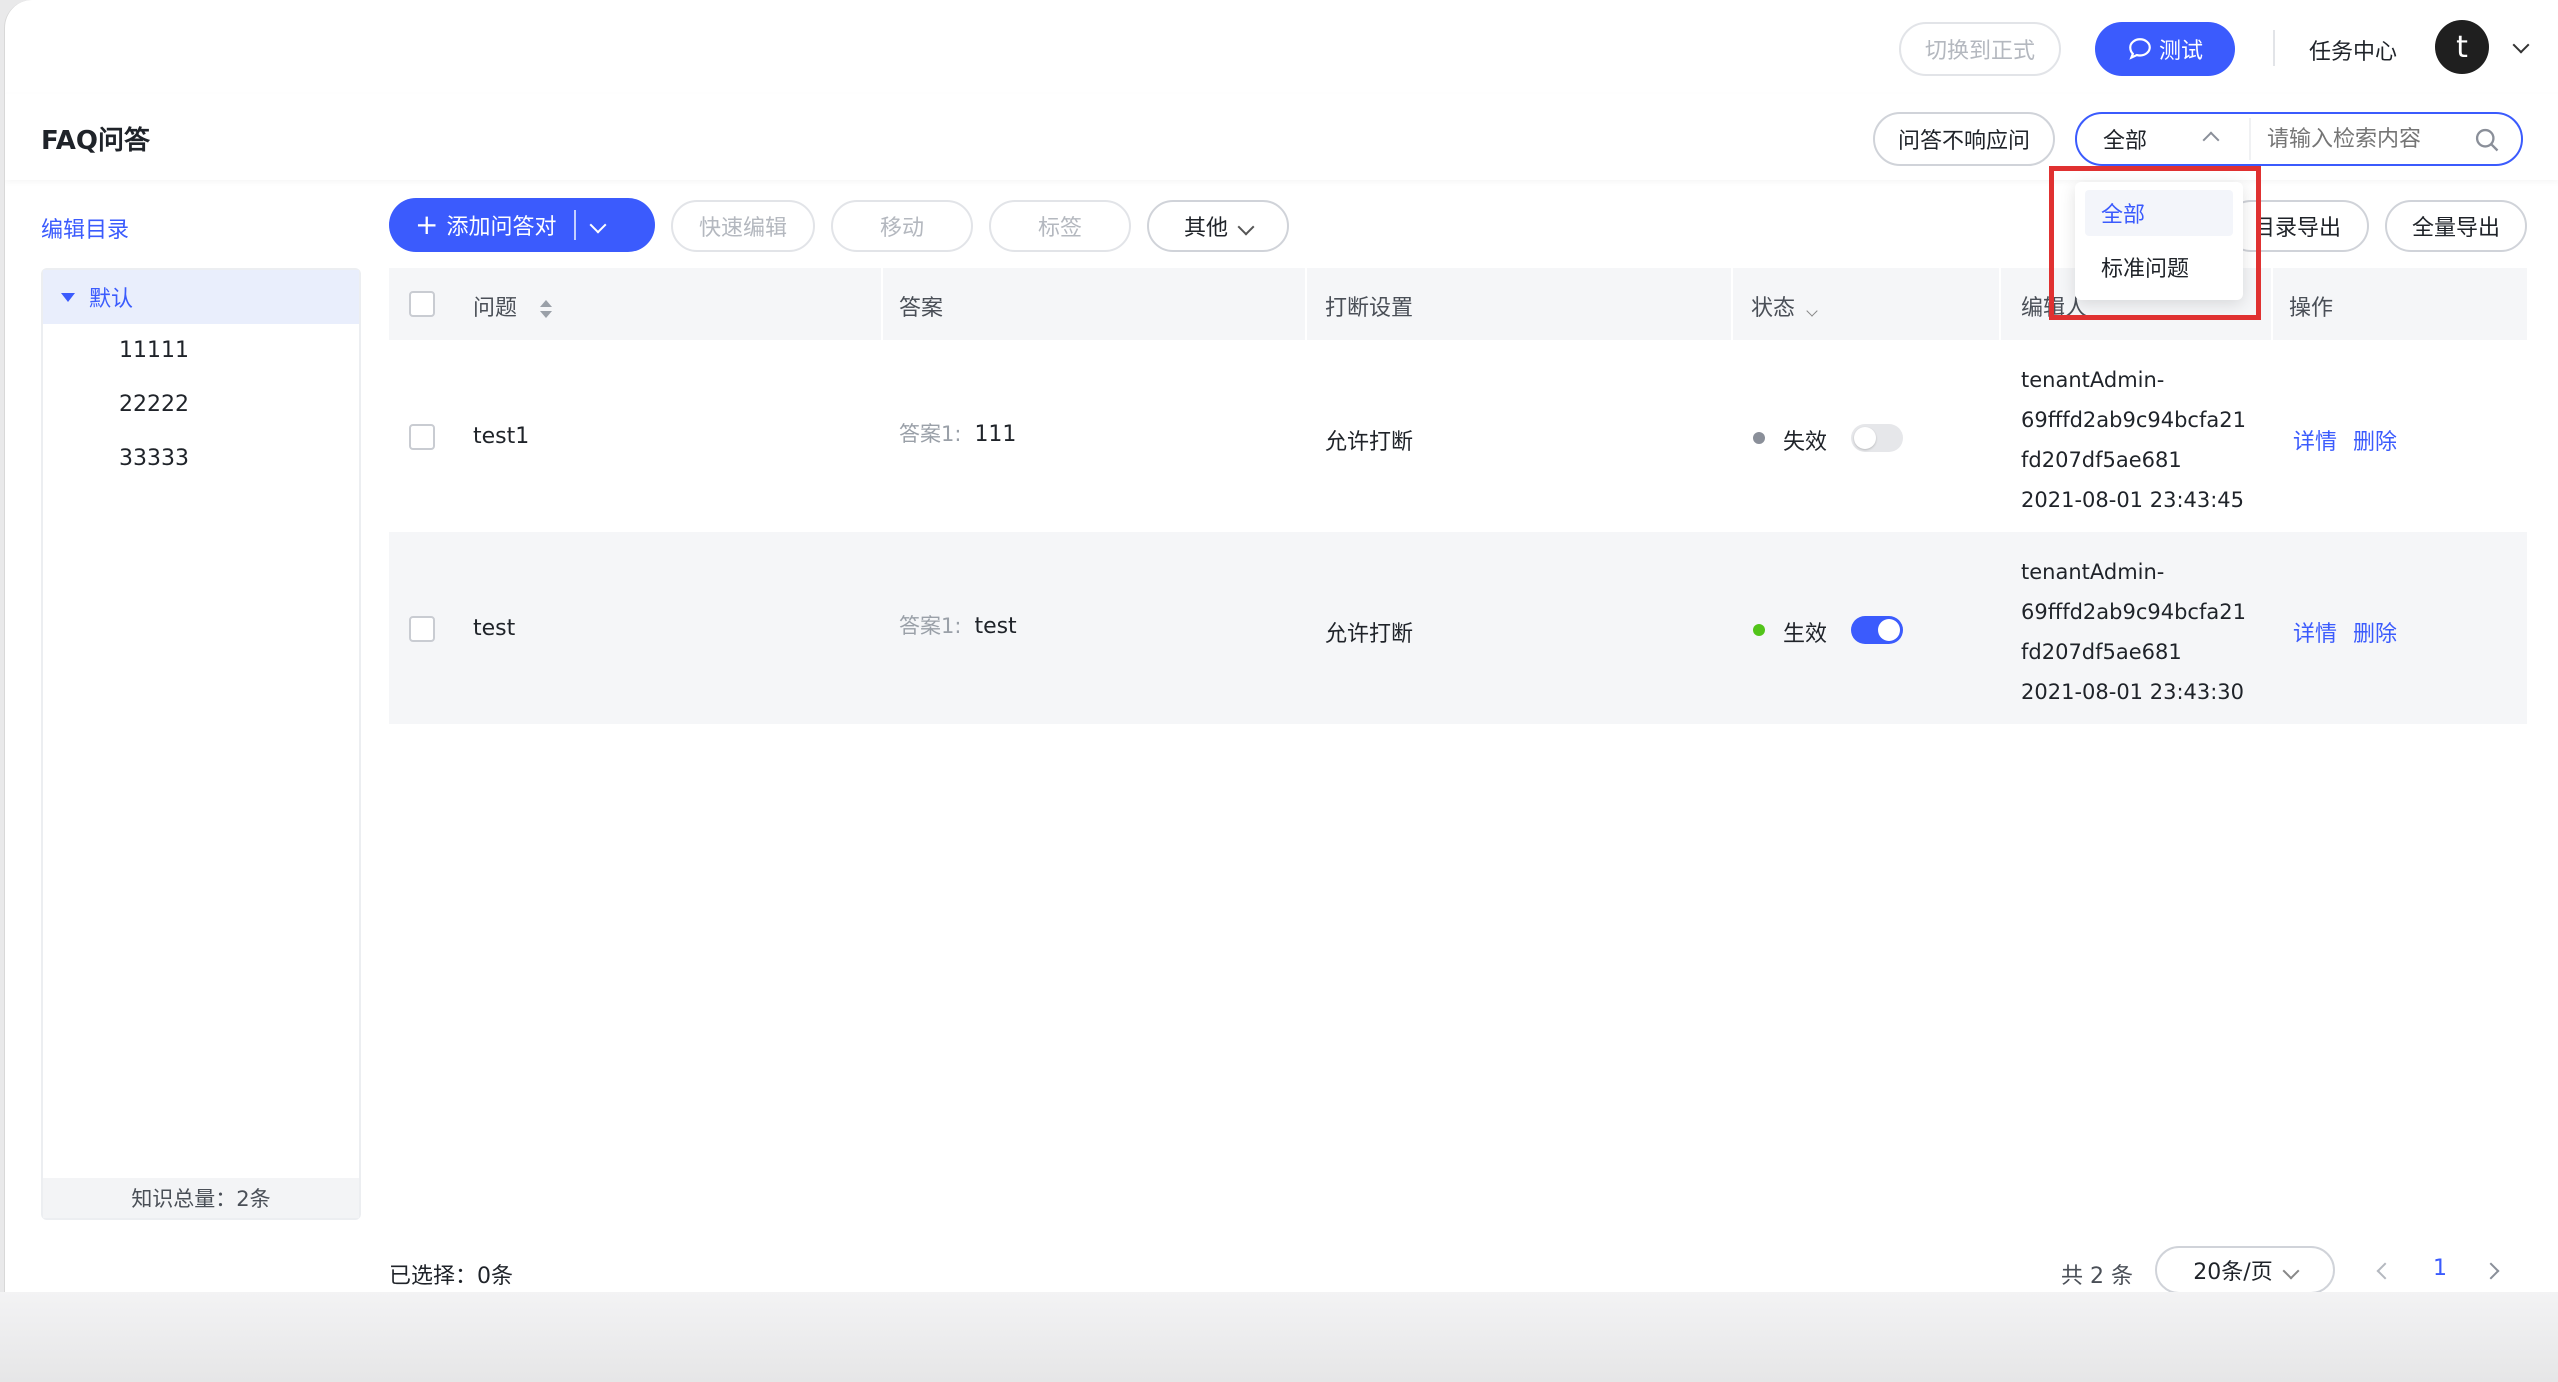 This screenshot has height=1382, width=2558. Describe the element at coordinates (154, 404) in the screenshot. I see `tree-node-child: 22222` at that location.